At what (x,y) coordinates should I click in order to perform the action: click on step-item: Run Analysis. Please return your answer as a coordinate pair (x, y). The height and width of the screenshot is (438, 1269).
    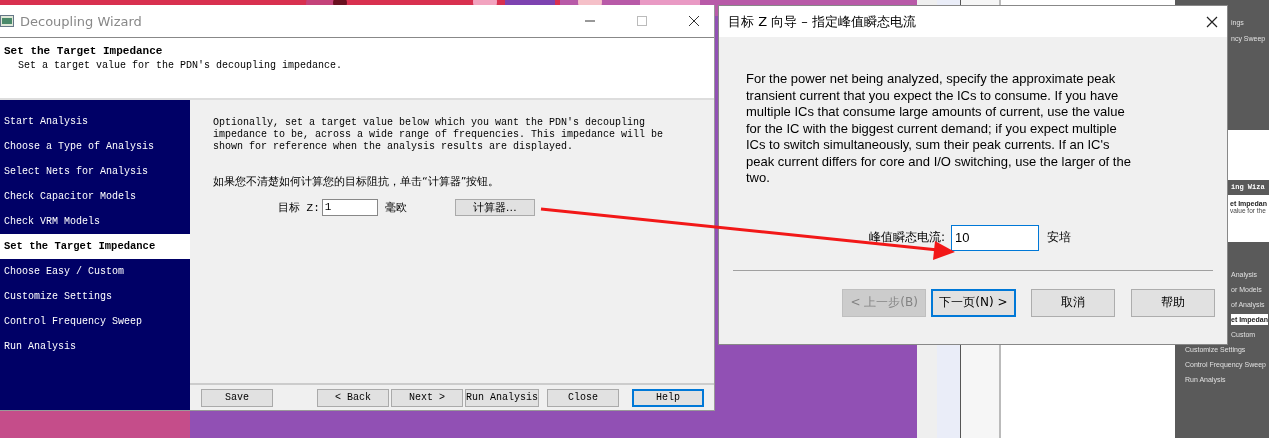
    Looking at the image, I should click on (95, 346).